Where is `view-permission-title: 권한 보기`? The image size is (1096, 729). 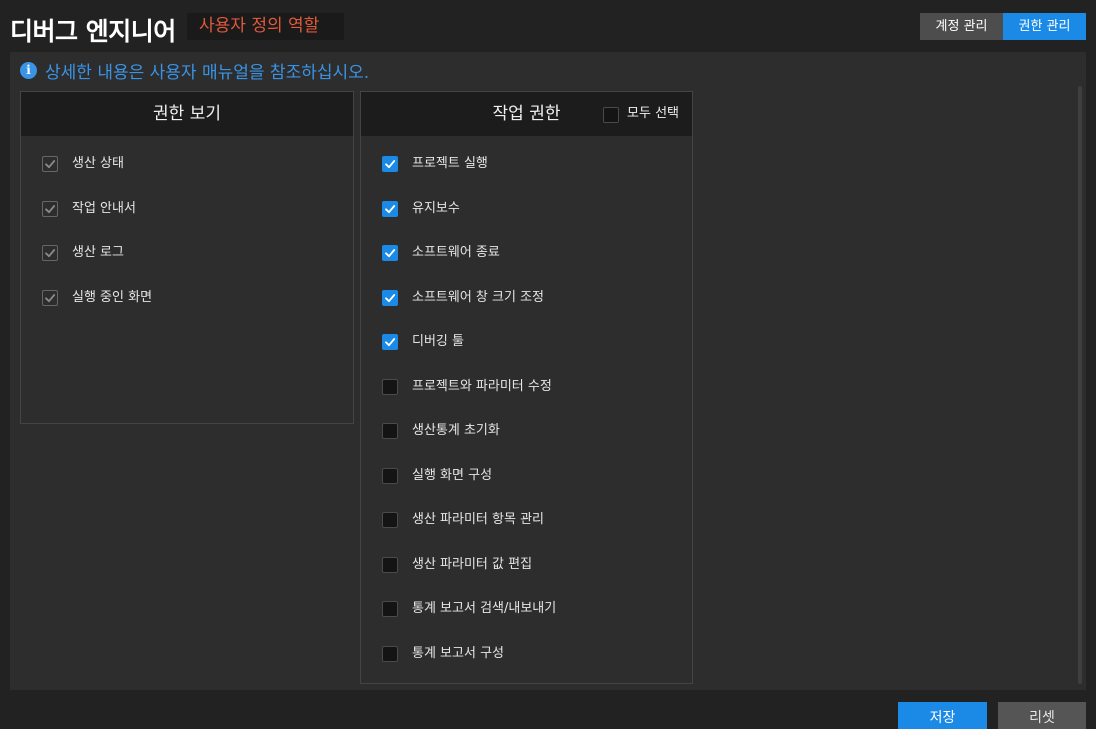 view-permission-title: 권한 보기 is located at coordinates (187, 114).